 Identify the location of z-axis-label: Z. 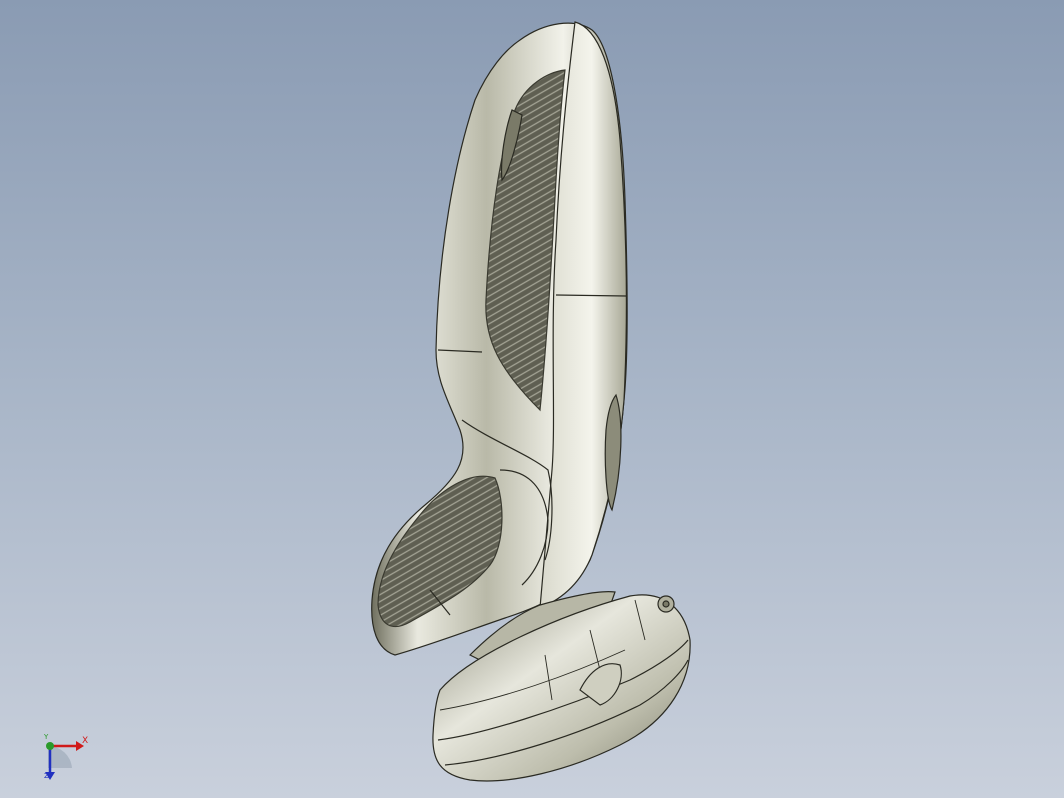
(46, 776).